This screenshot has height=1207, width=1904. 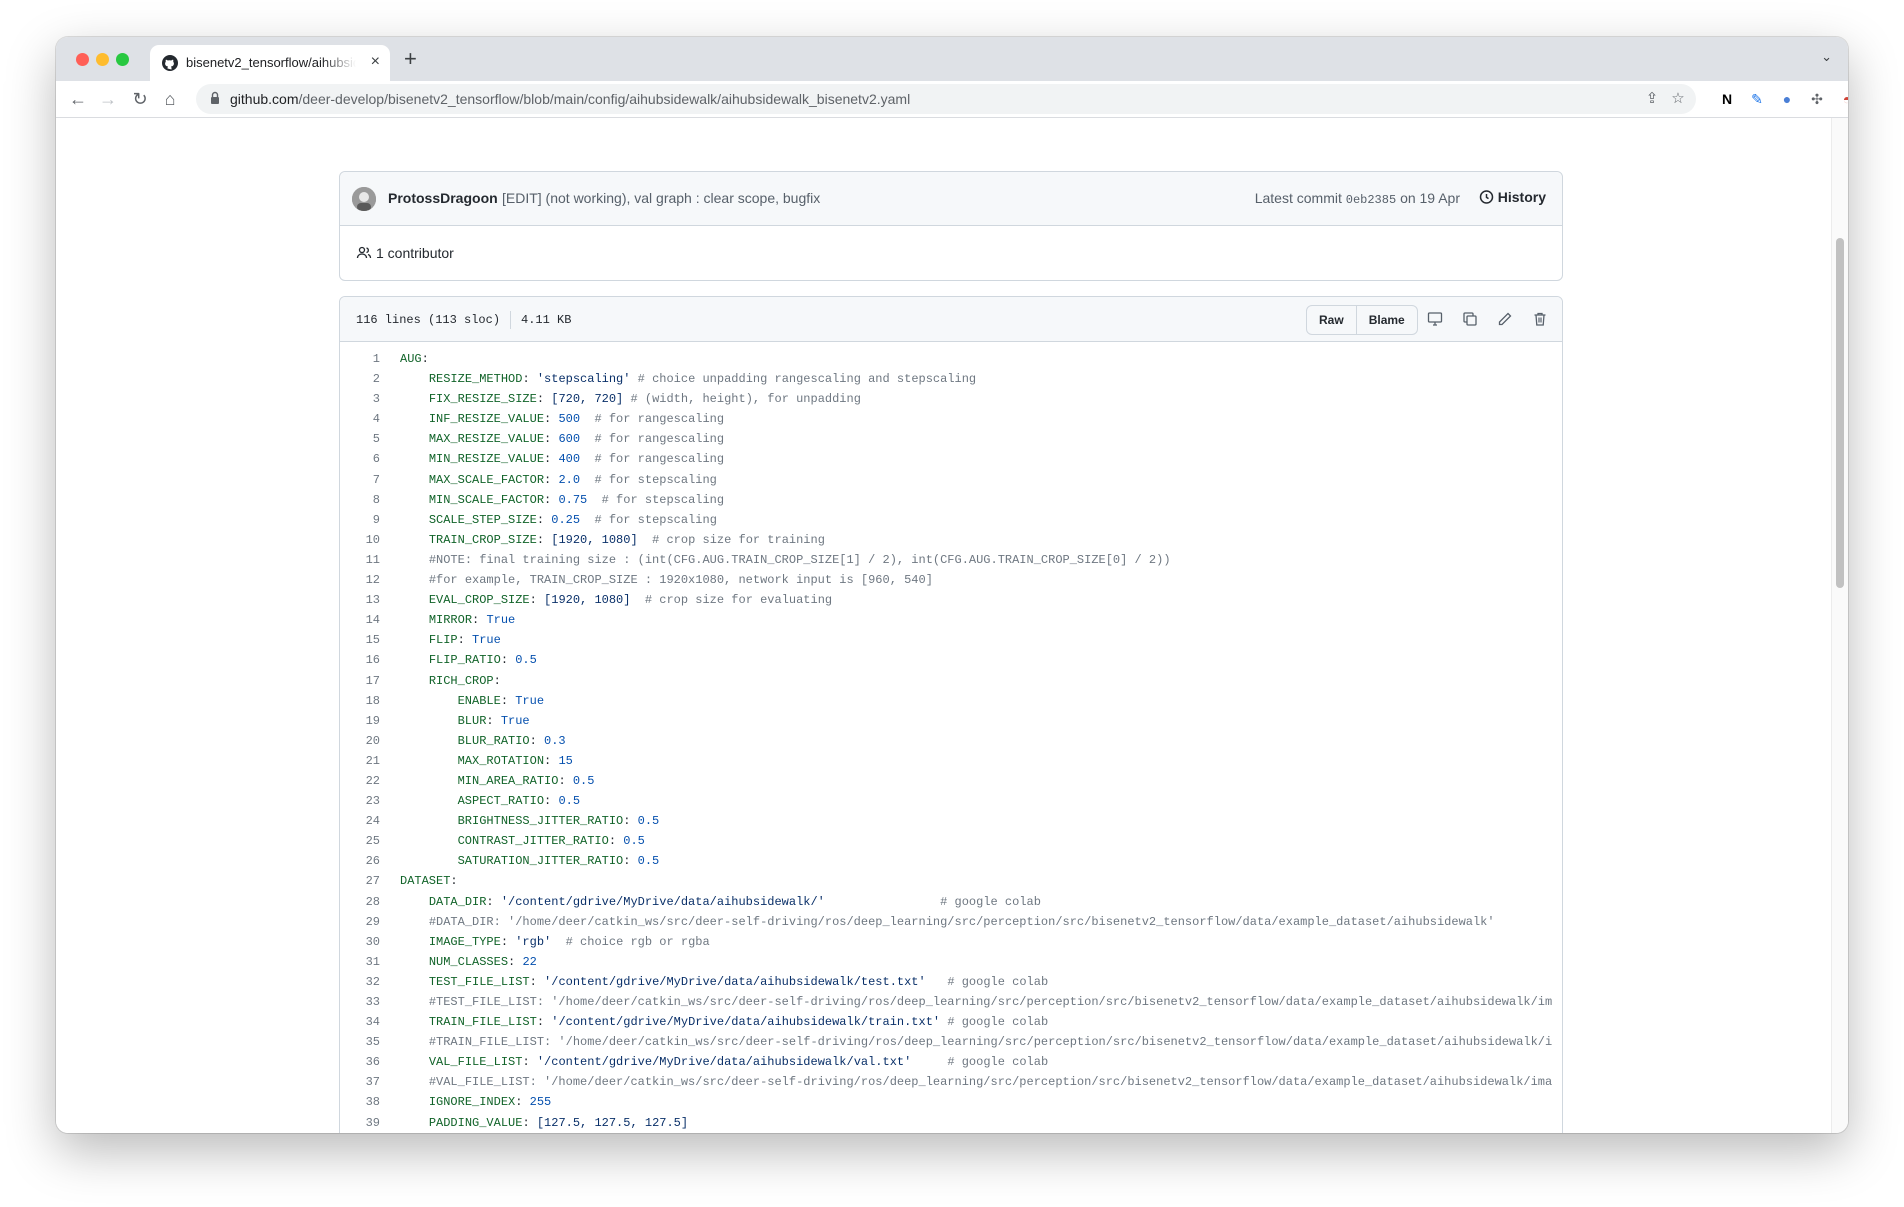 I want to click on line-number: 39, so click(x=360, y=1123).